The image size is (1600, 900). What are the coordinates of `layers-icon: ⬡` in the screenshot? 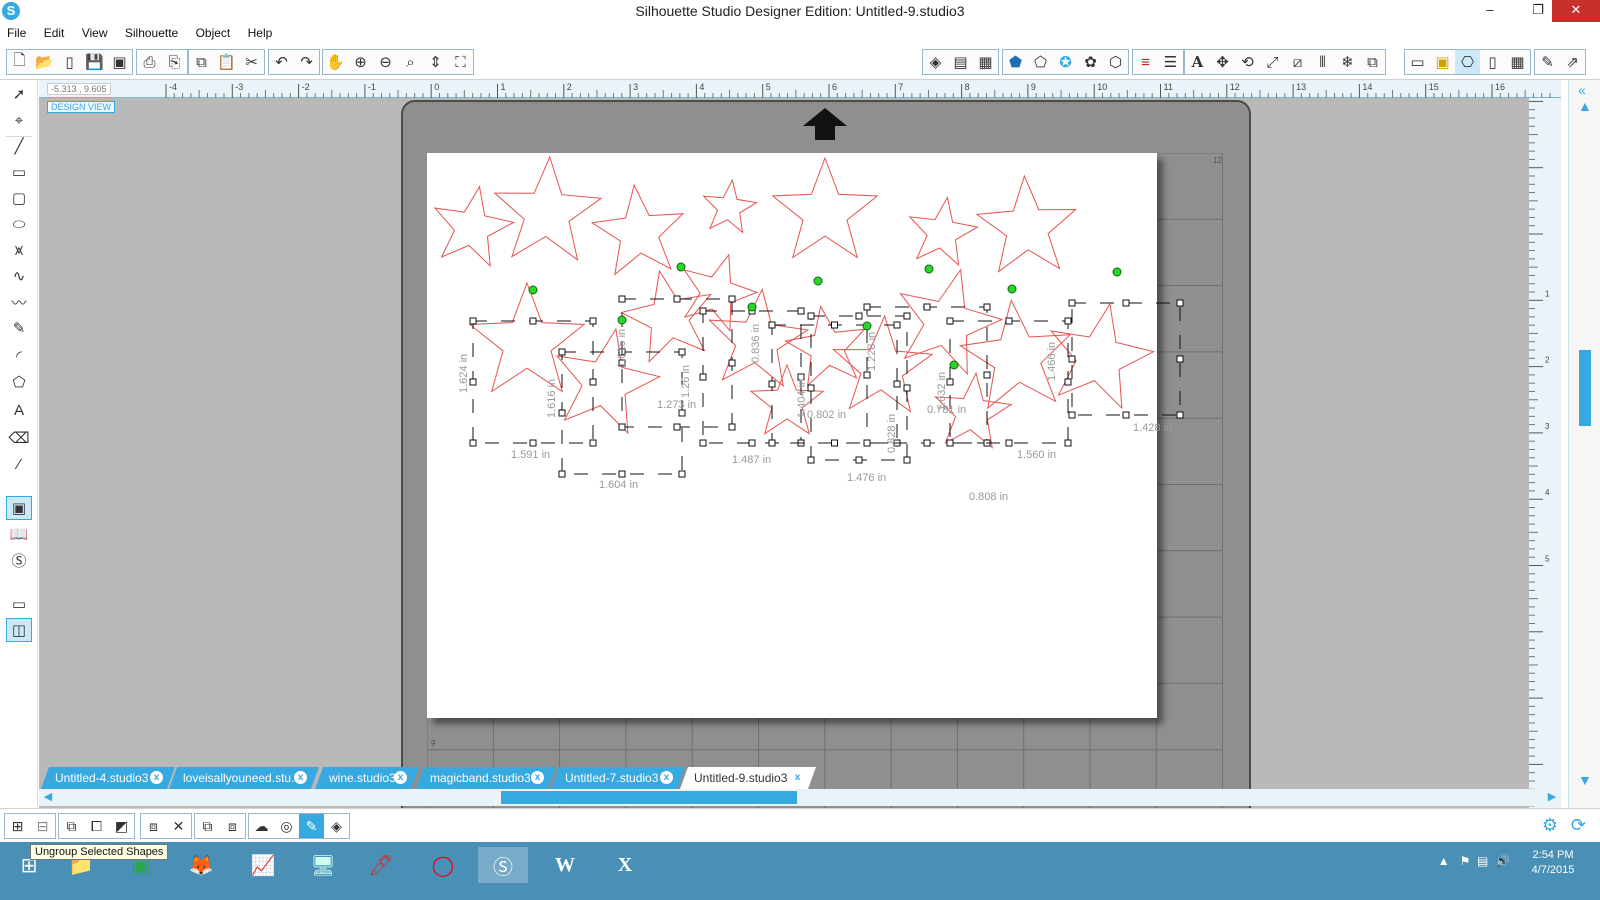 It's located at (1115, 62).